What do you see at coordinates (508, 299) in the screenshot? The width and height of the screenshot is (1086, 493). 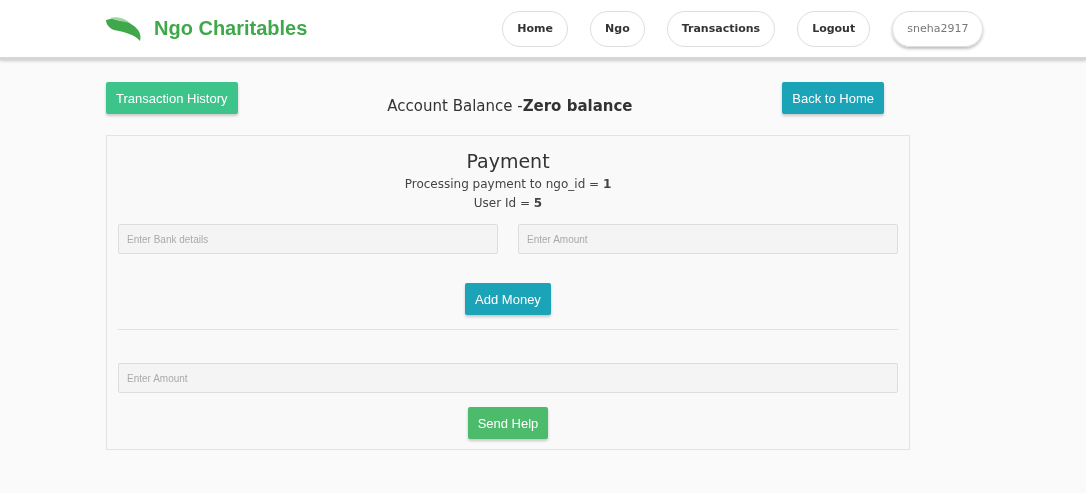 I see `add-money-button: Add Money` at bounding box center [508, 299].